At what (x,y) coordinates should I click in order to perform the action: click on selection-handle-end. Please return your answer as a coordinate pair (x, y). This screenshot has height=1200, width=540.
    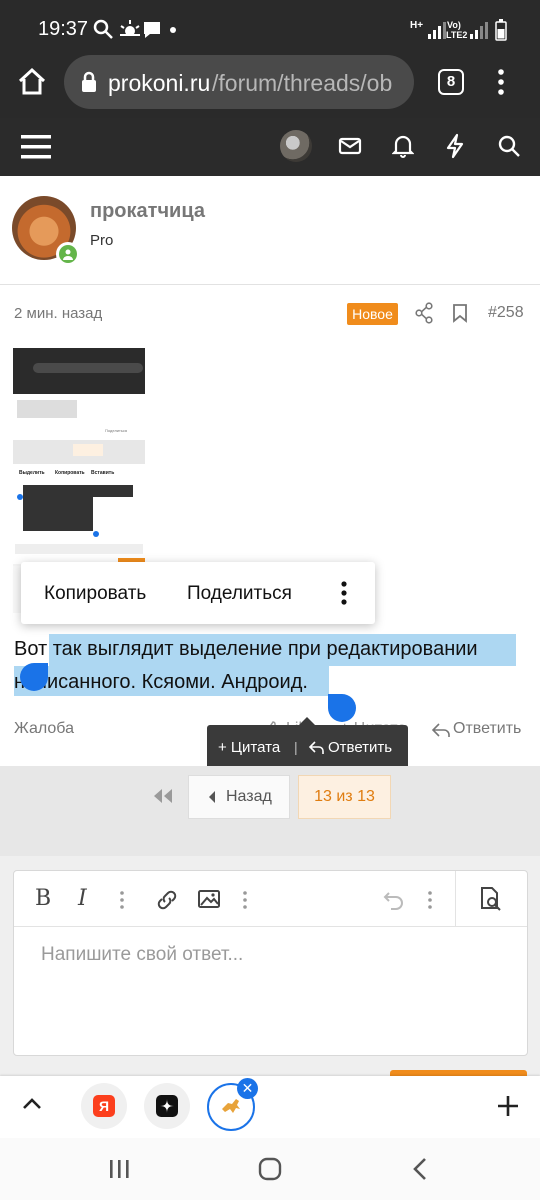
    Looking at the image, I should click on (342, 708).